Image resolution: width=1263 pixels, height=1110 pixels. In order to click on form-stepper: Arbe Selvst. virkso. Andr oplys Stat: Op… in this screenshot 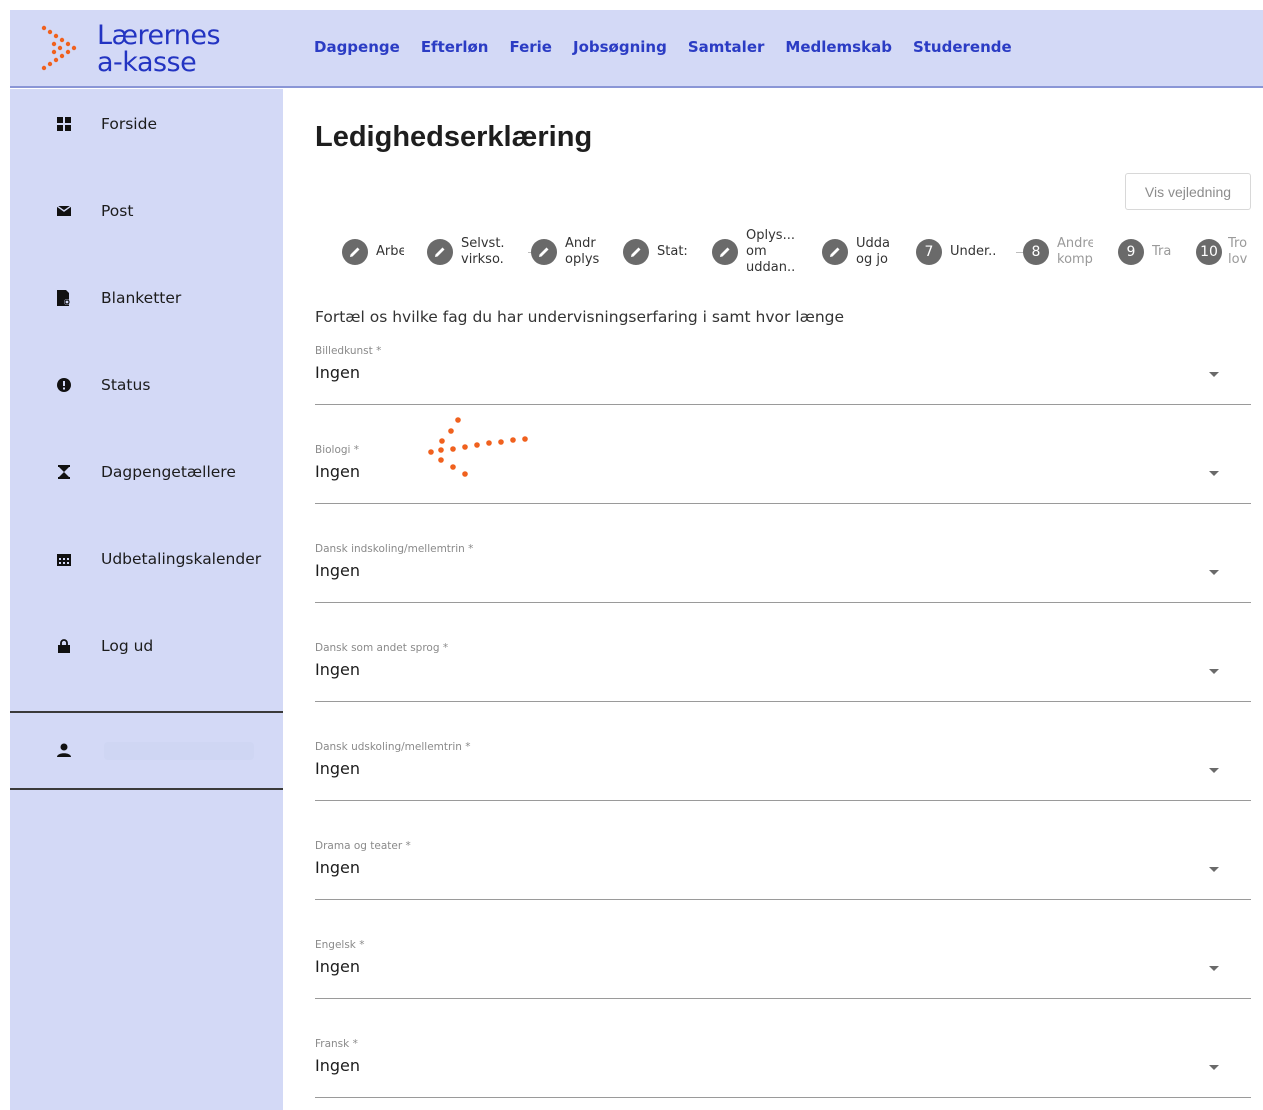, I will do `click(793, 252)`.